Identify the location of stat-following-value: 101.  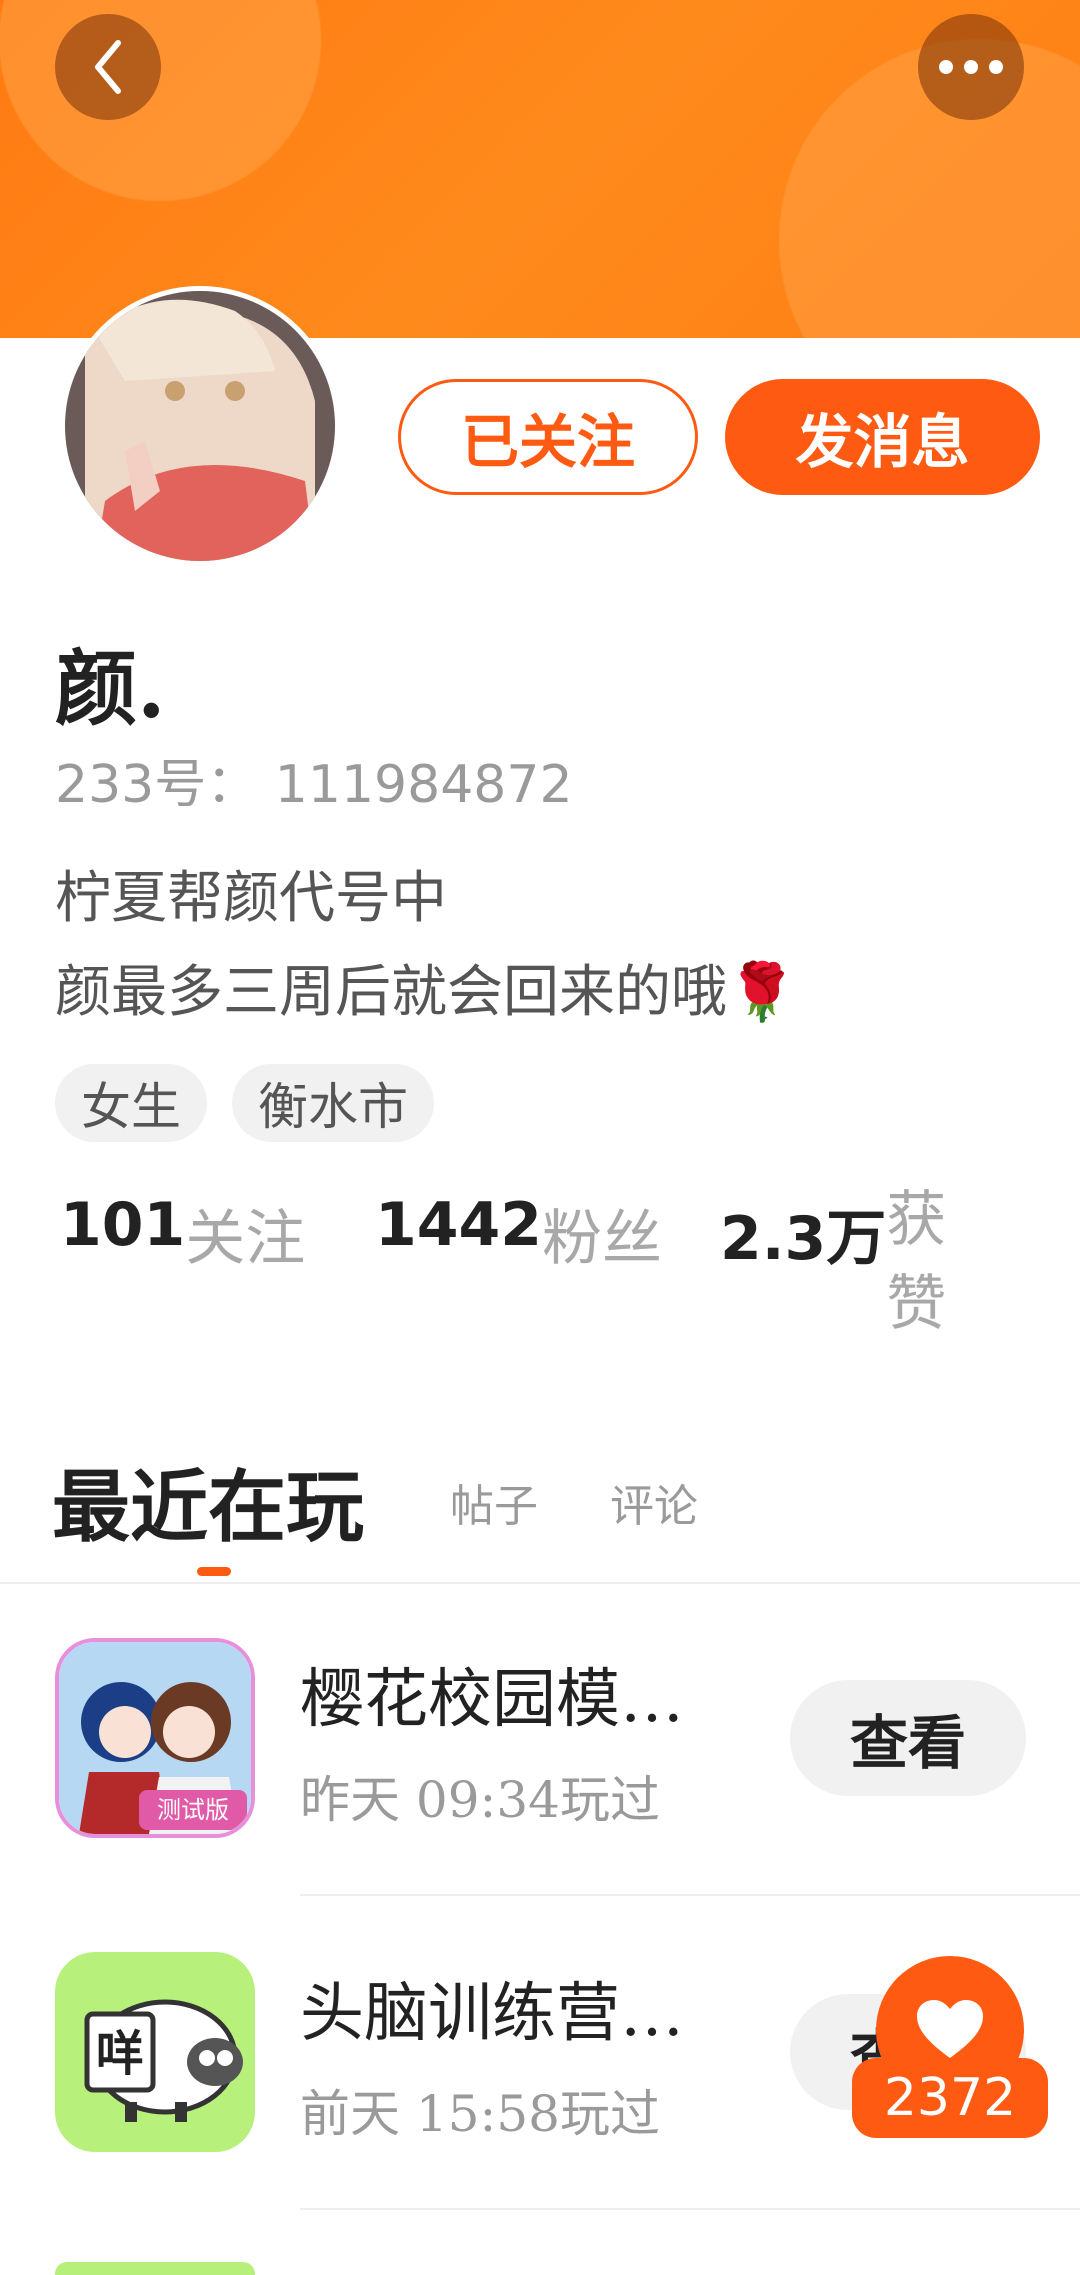
(123, 1225).